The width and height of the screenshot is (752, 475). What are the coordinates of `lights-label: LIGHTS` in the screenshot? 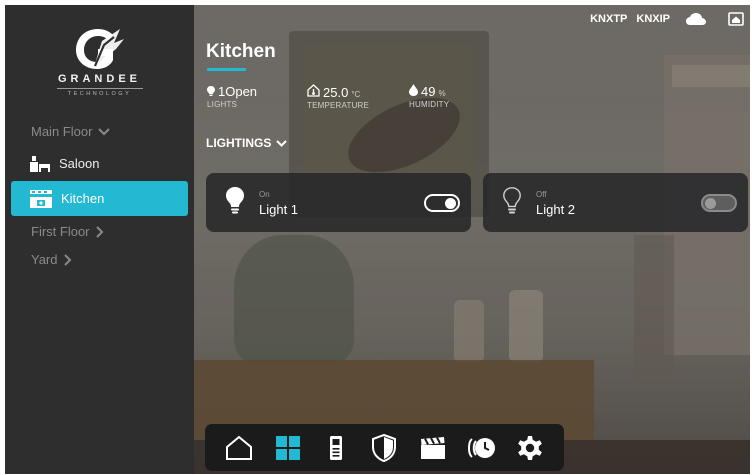 It's located at (222, 104).